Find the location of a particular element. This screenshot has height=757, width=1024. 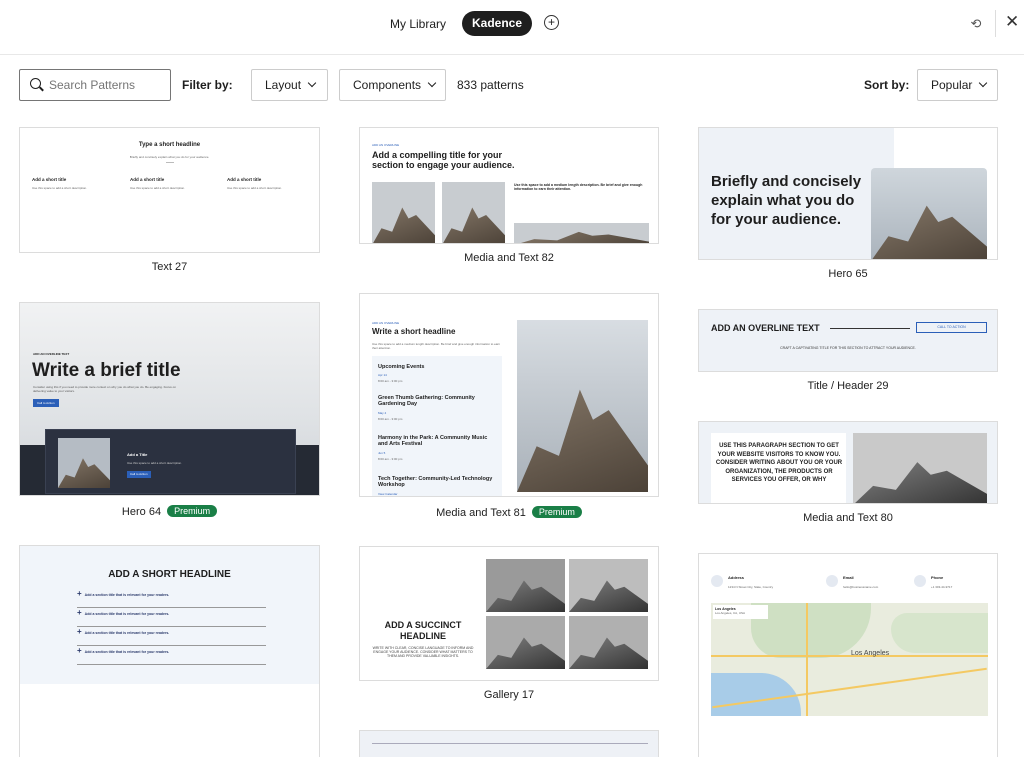

search-icon is located at coordinates (35, 83).